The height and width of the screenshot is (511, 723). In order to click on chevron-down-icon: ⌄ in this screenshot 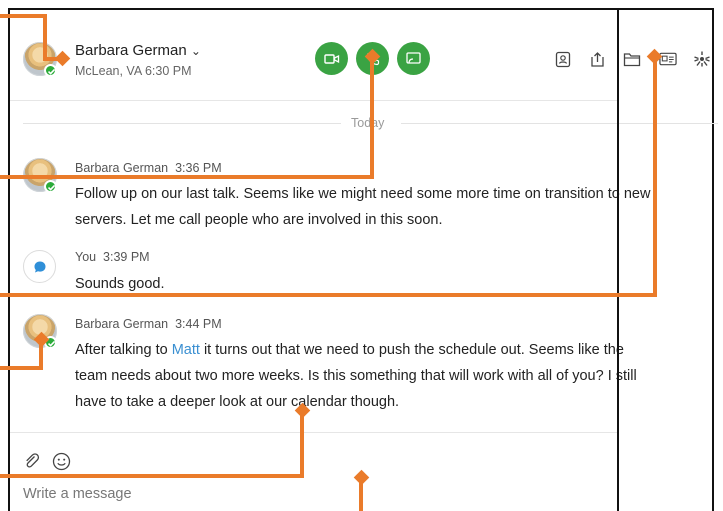, I will do `click(195, 51)`.